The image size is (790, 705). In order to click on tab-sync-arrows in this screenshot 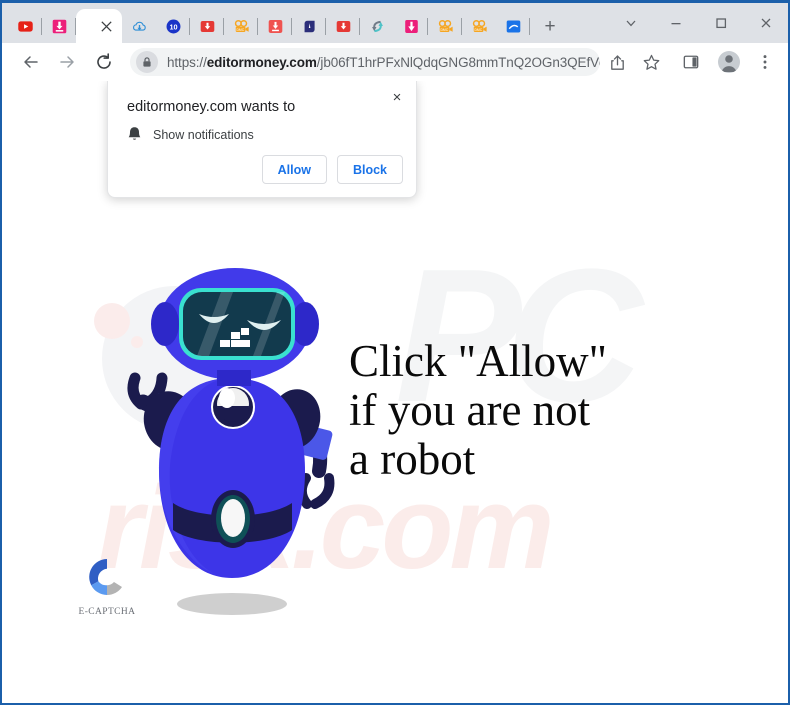, I will do `click(377, 26)`.